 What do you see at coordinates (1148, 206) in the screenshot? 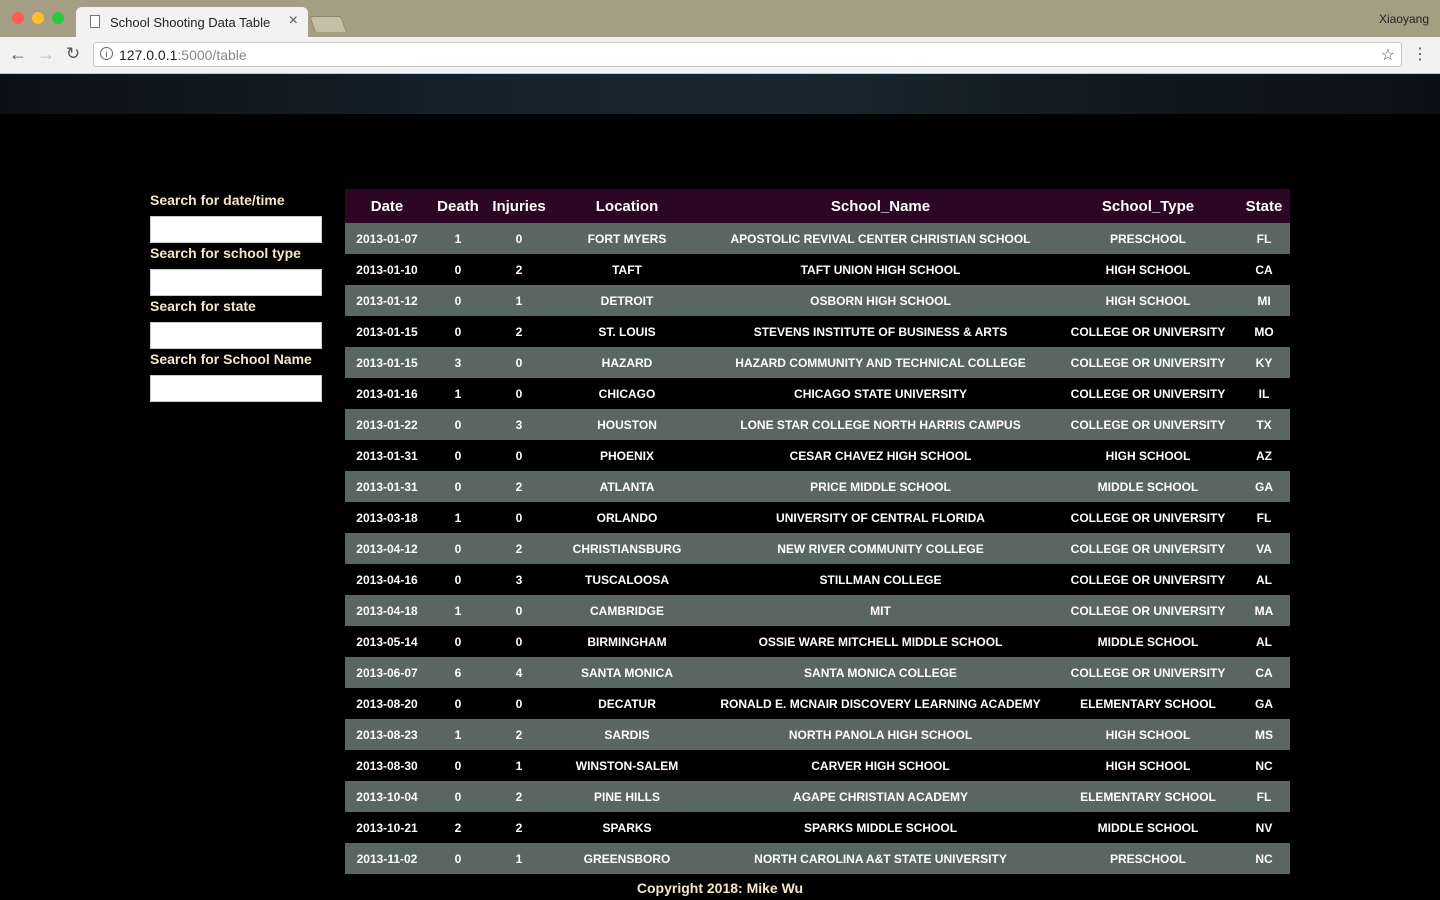
I see `column-header: School_Type` at bounding box center [1148, 206].